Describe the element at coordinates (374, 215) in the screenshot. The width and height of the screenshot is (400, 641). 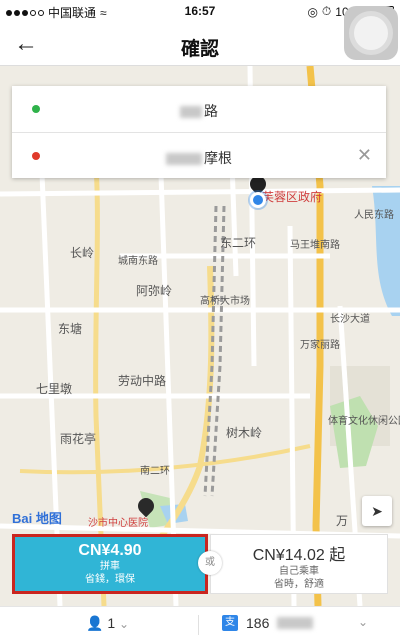
I see `map-label-renmin: 人民东路` at that location.